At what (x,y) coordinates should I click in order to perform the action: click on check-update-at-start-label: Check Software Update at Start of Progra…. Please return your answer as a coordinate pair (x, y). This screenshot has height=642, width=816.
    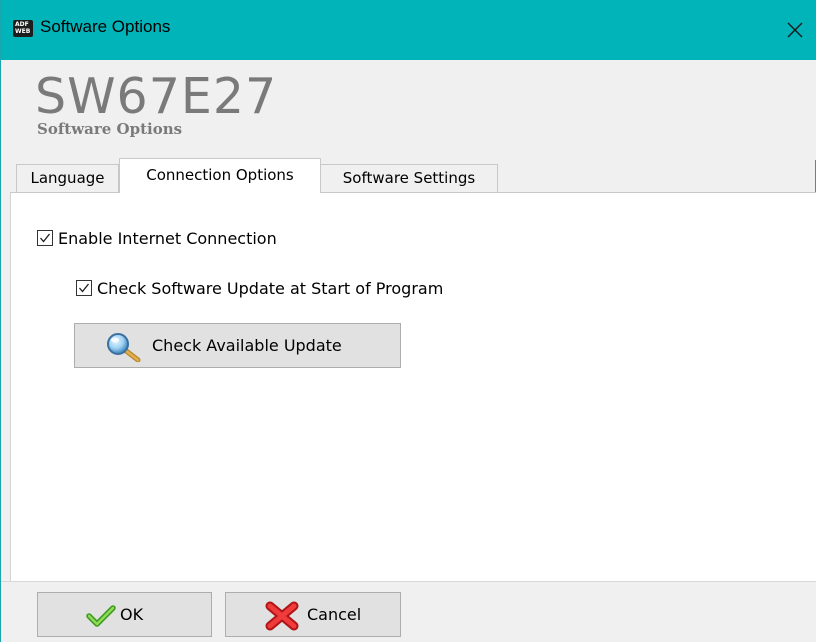
    Looking at the image, I should click on (270, 288).